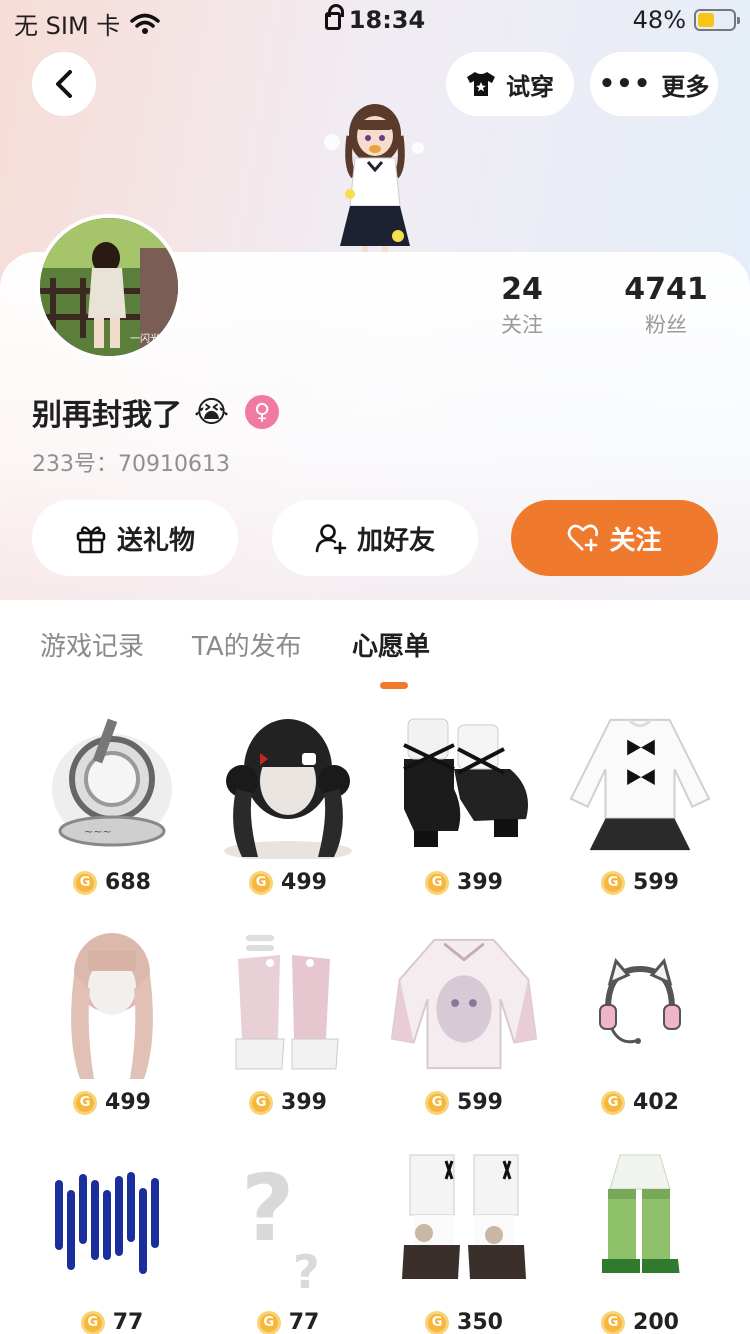 The image size is (750, 1334). I want to click on price-value: 402, so click(656, 1102).